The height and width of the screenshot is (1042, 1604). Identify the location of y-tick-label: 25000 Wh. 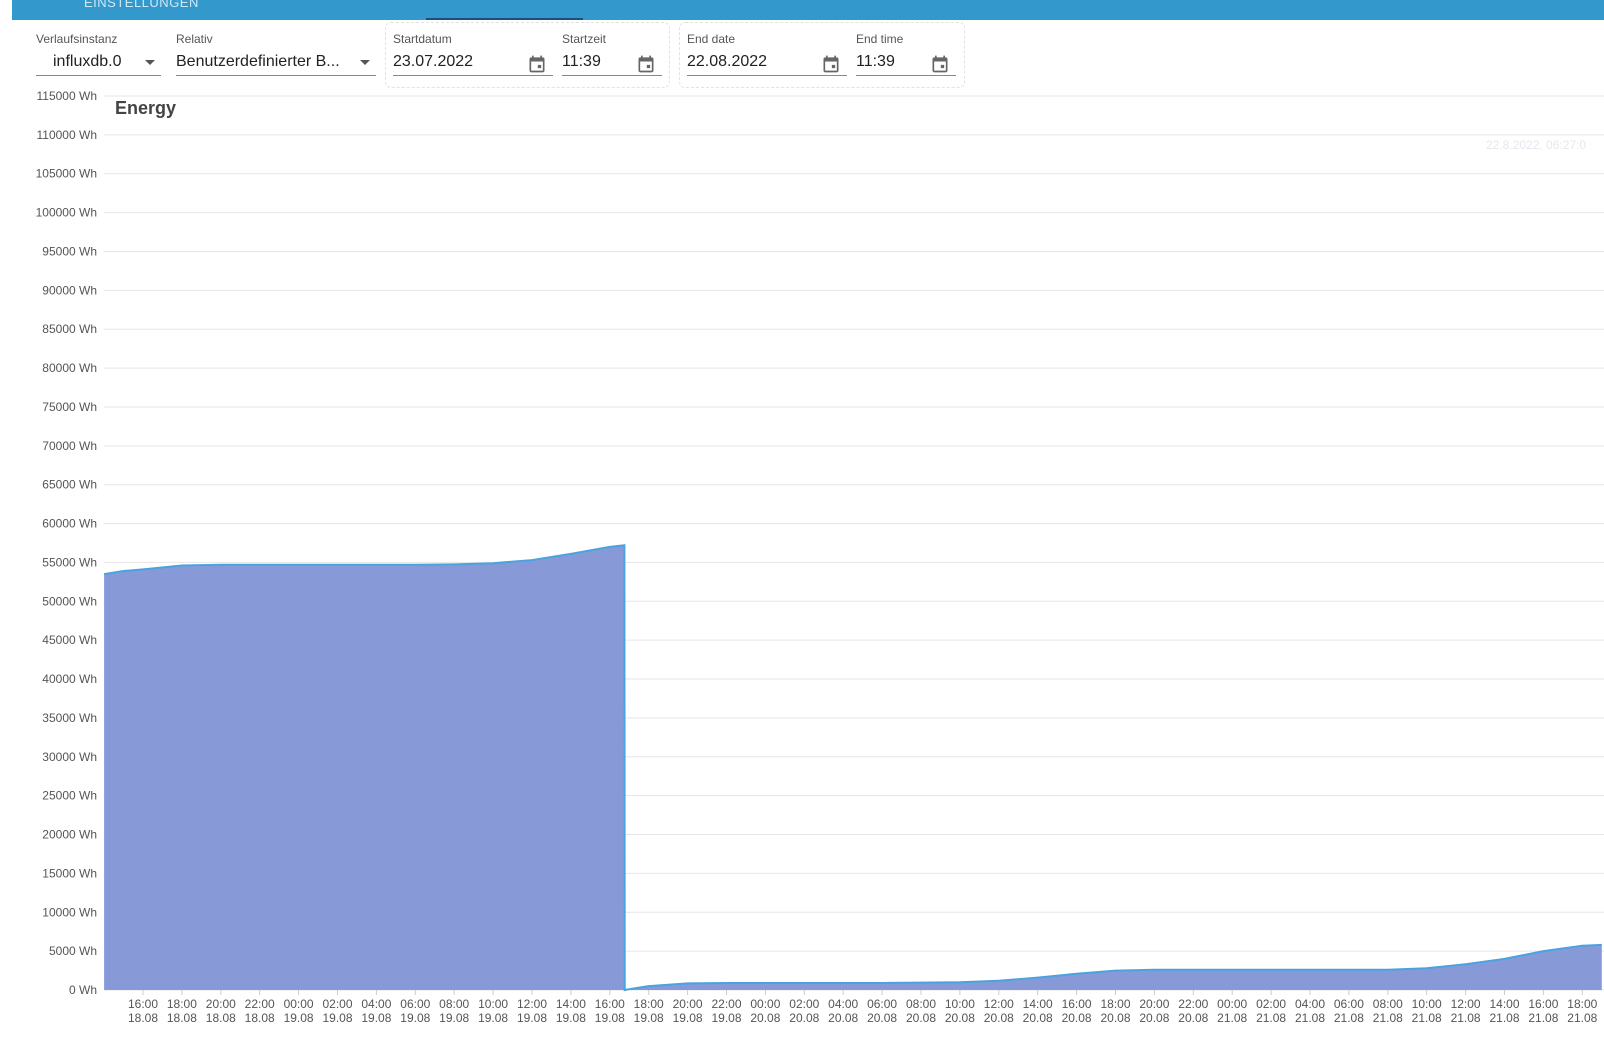
(69, 796).